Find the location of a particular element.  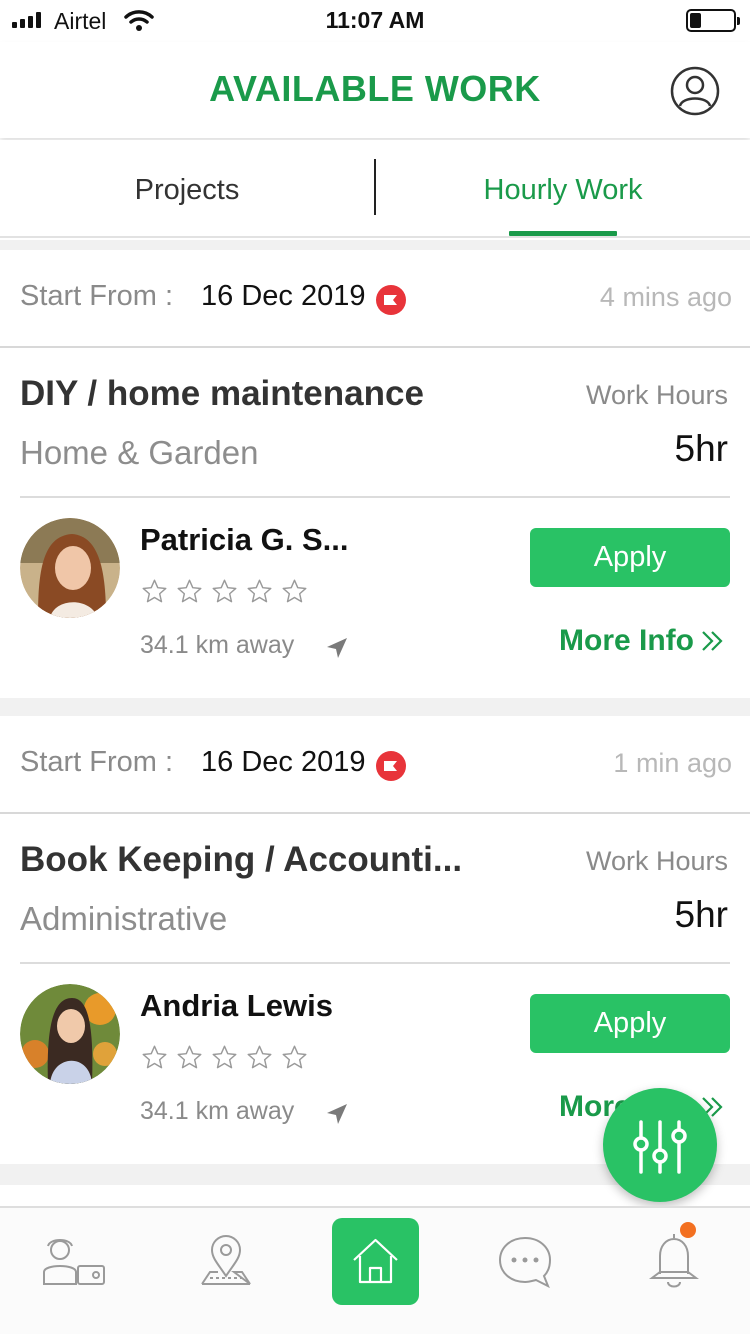

nav-worker-profile is located at coordinates (75, 1263).